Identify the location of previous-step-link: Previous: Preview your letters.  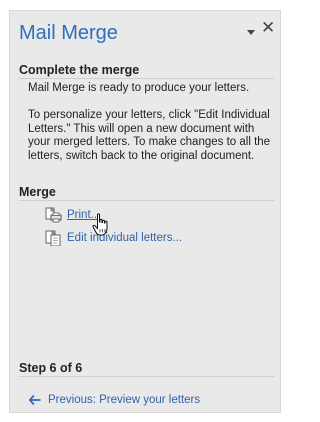
(114, 400).